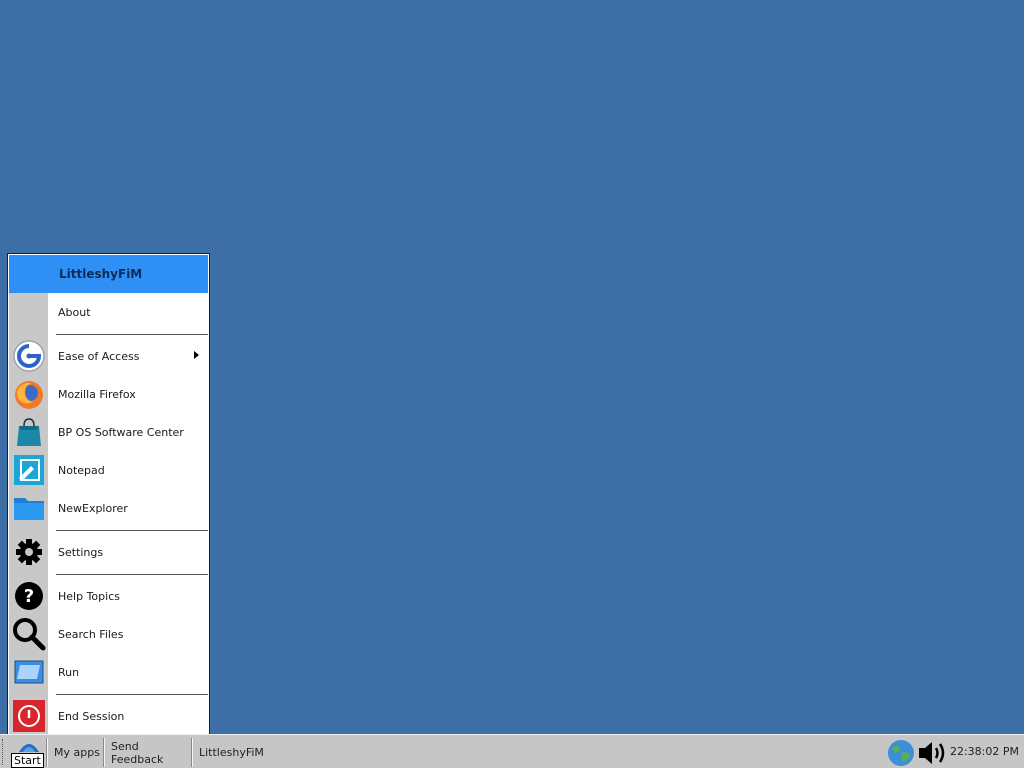 This screenshot has width=1024, height=768. Describe the element at coordinates (28, 508) in the screenshot. I see `folder-icon` at that location.